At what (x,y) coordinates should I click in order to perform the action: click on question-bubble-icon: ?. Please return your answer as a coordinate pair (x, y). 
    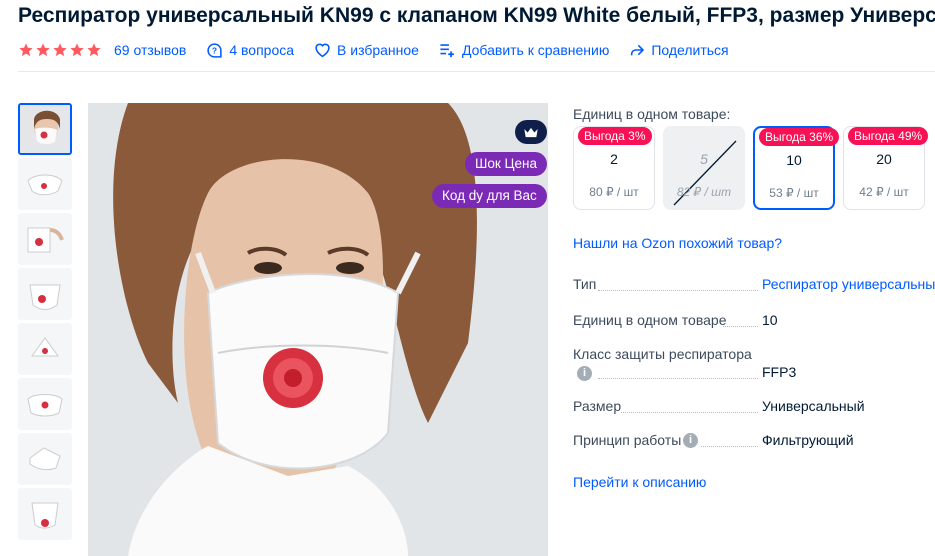
    Looking at the image, I should click on (214, 50).